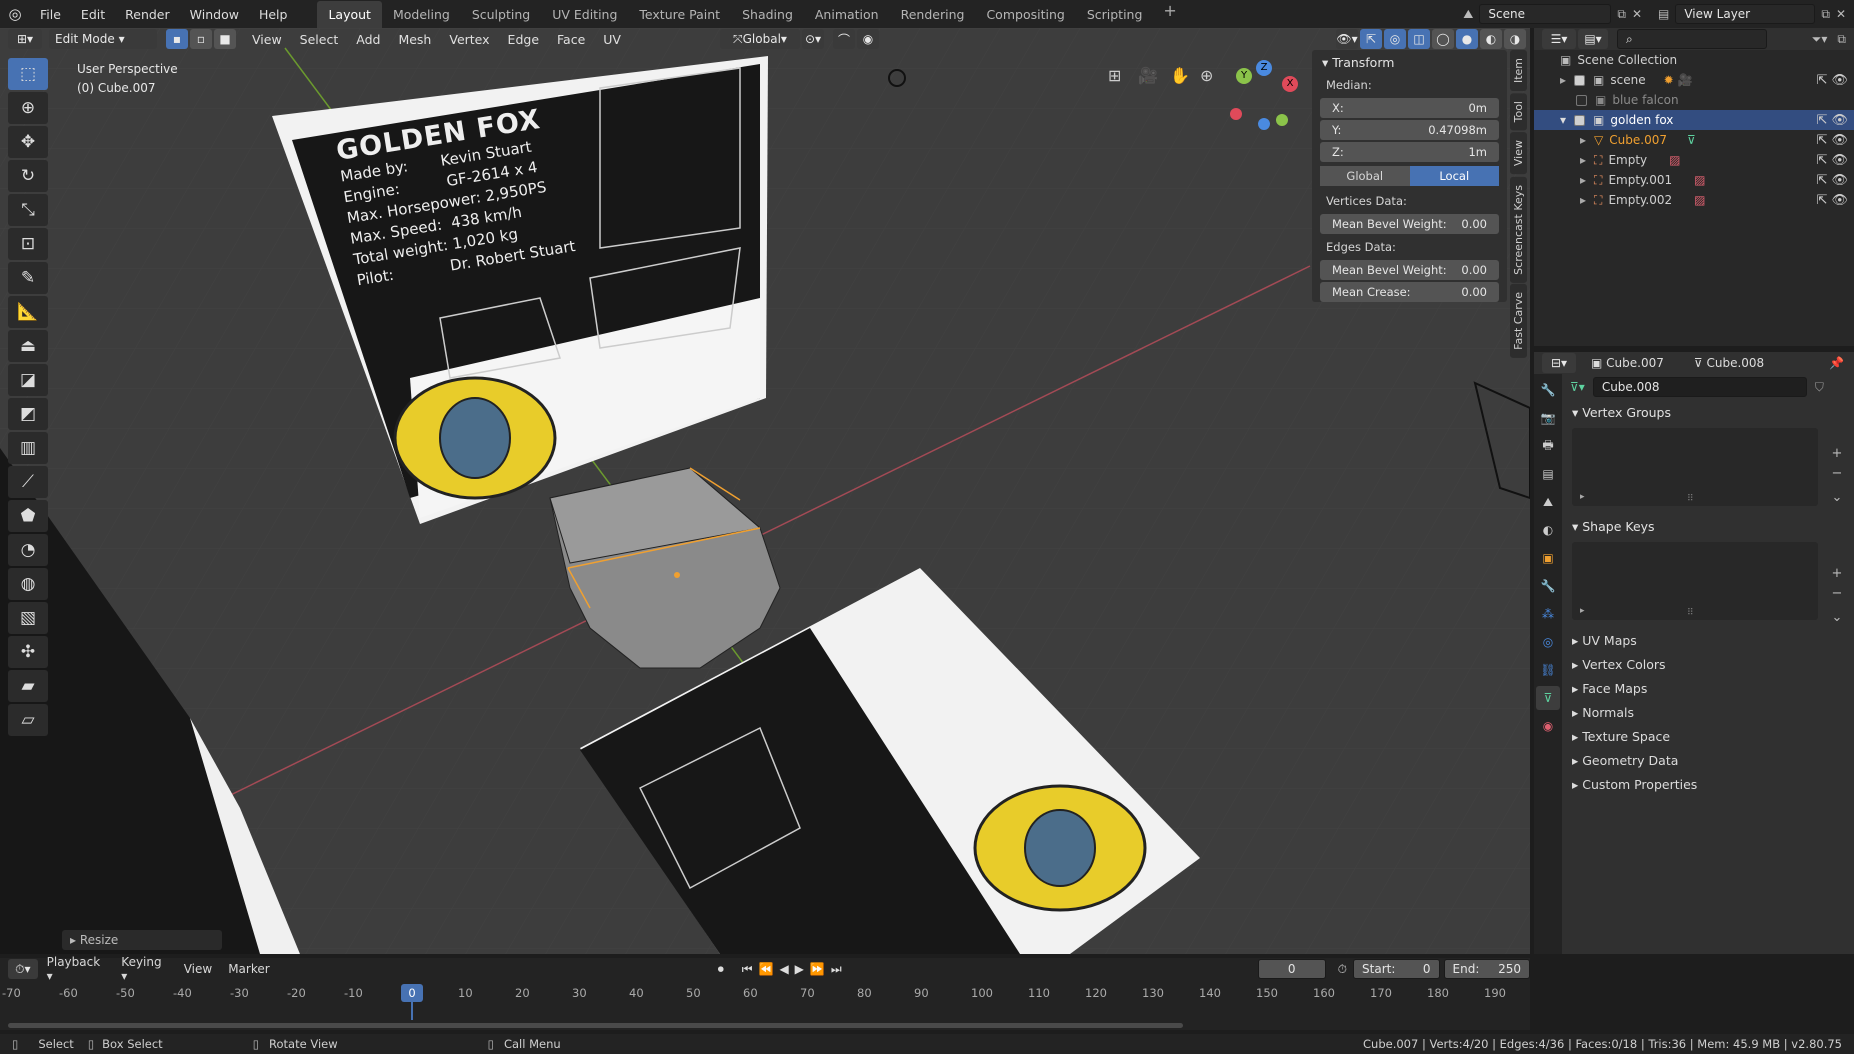 Image resolution: width=1854 pixels, height=1054 pixels. Describe the element at coordinates (1515, 39) in the screenshot. I see `rendered-shading-icon: ◑` at that location.